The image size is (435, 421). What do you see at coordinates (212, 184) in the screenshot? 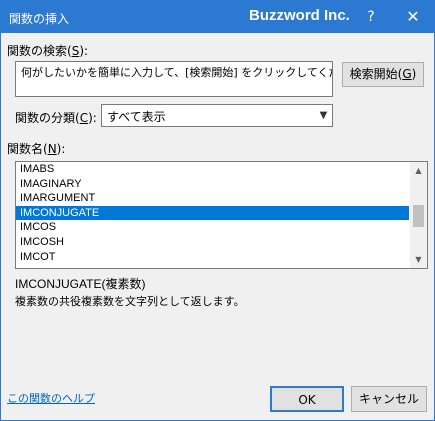
I see `list-item: IMAGINARY` at bounding box center [212, 184].